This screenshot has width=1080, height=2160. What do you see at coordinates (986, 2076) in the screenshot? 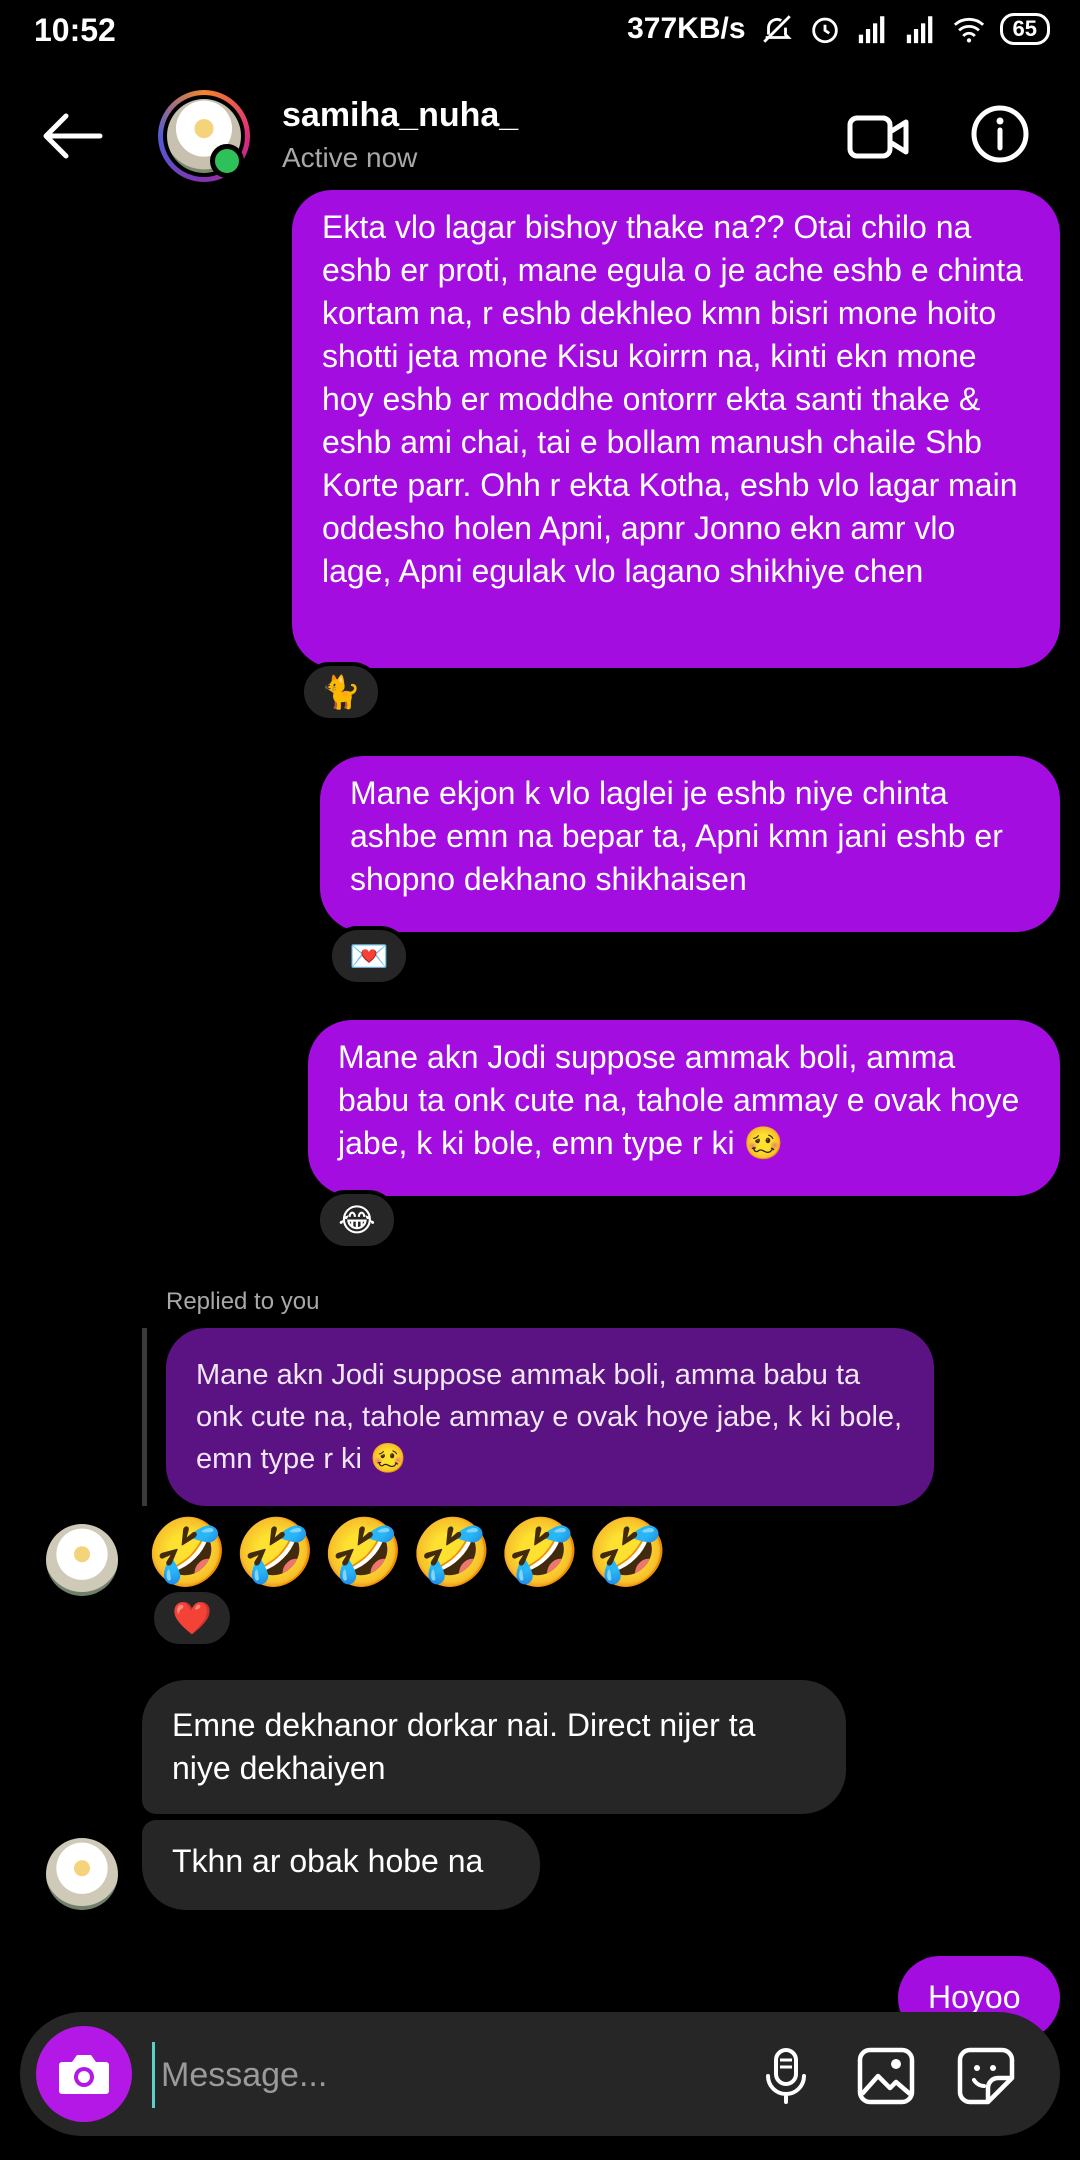
I see `sticker-icon` at bounding box center [986, 2076].